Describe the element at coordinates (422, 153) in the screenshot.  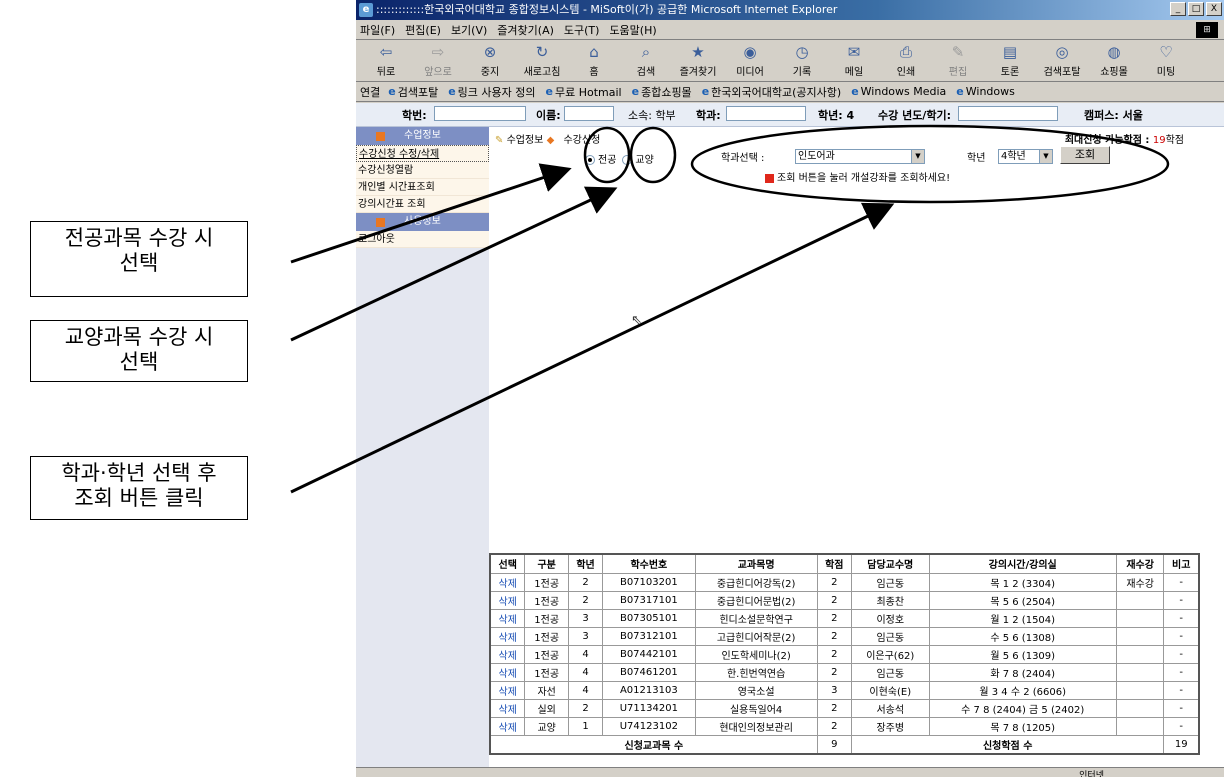
I see `sidebar-item-edit-delete: 수강신청 수정/삭제` at that location.